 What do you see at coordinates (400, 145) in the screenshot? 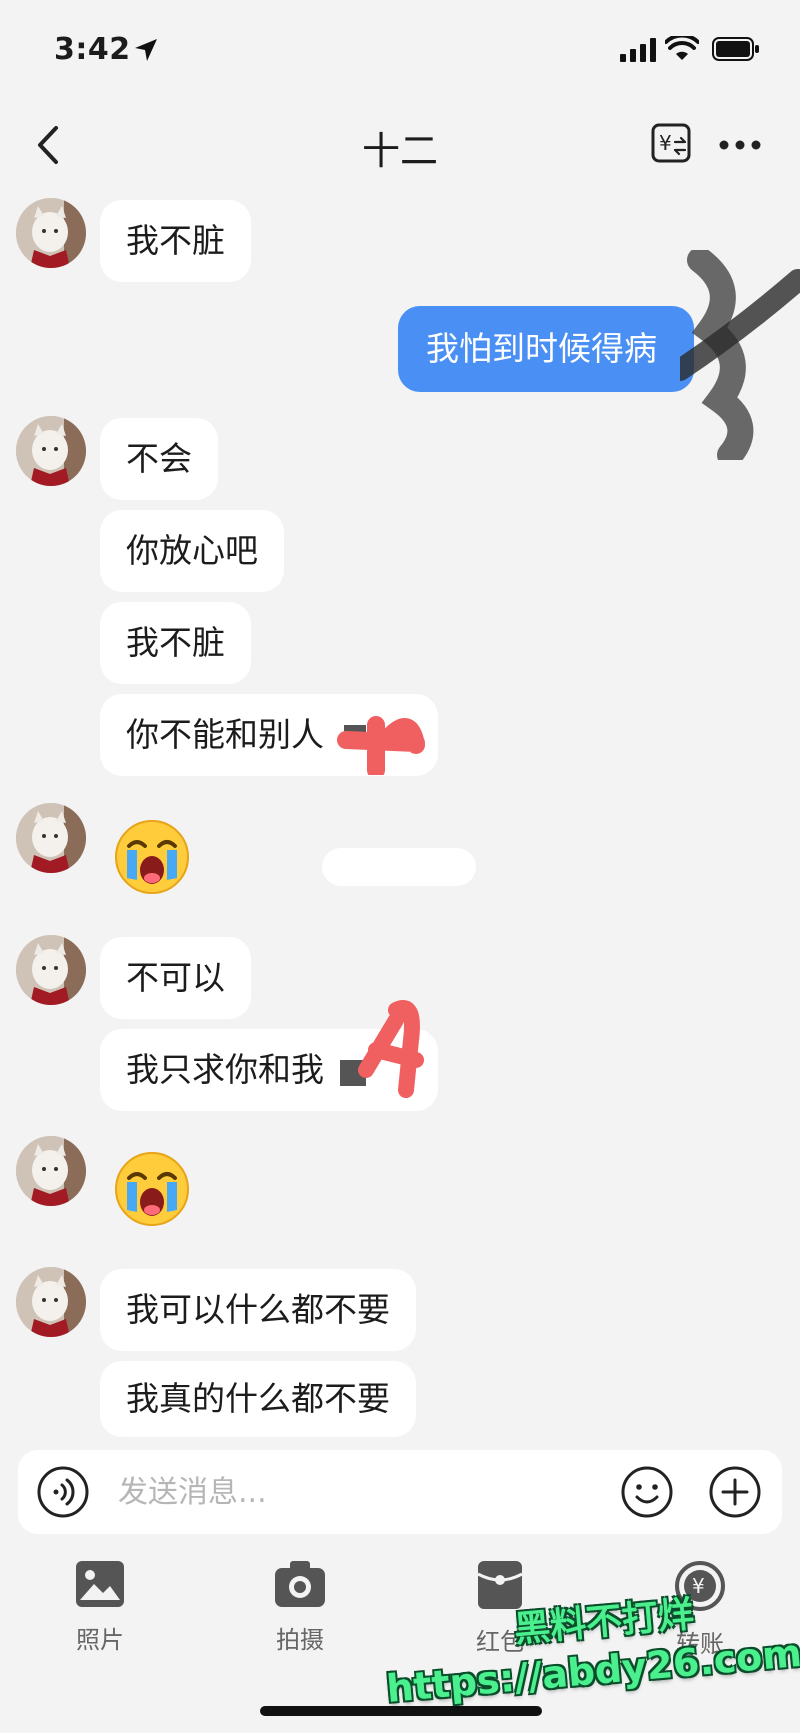
I see `chat-header: 十二 ¥` at bounding box center [400, 145].